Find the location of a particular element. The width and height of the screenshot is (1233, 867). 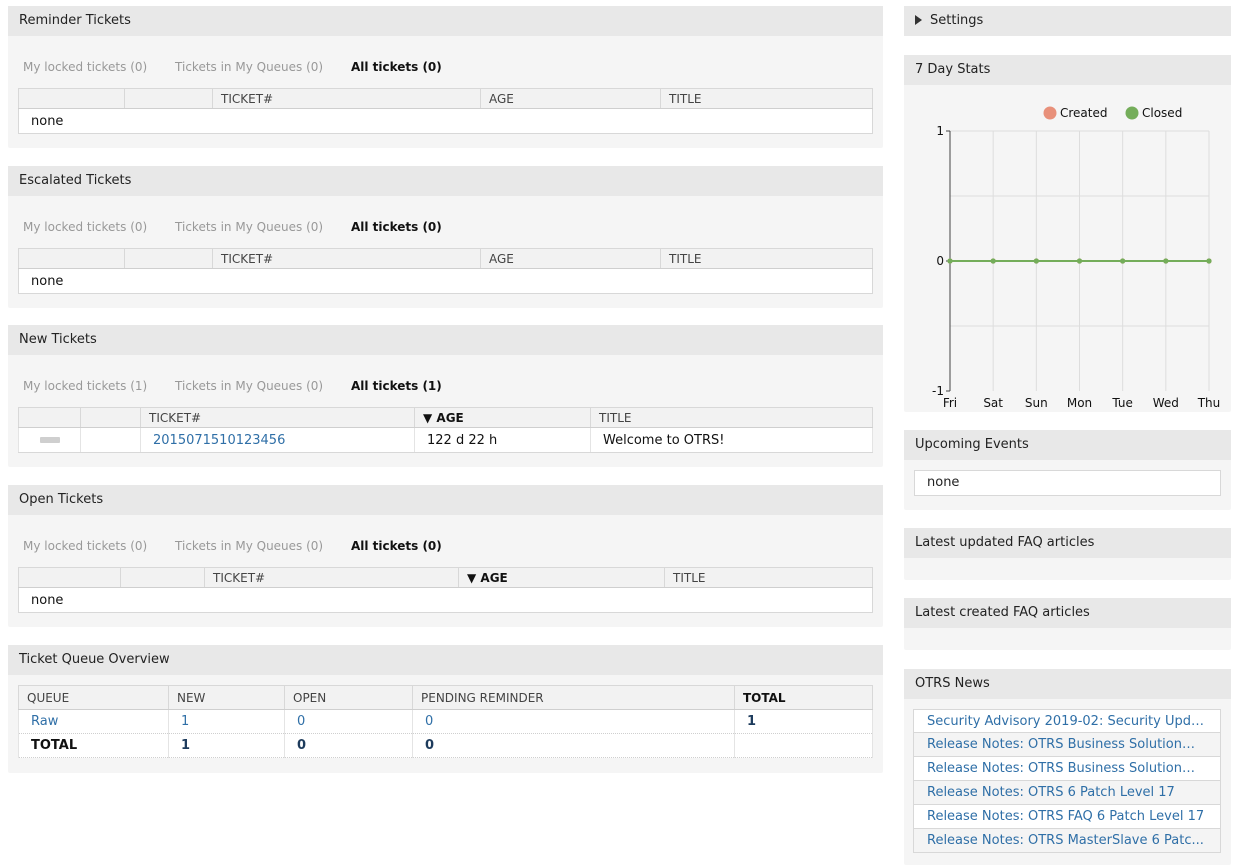

legend-label-created: Created is located at coordinates (1084, 113).